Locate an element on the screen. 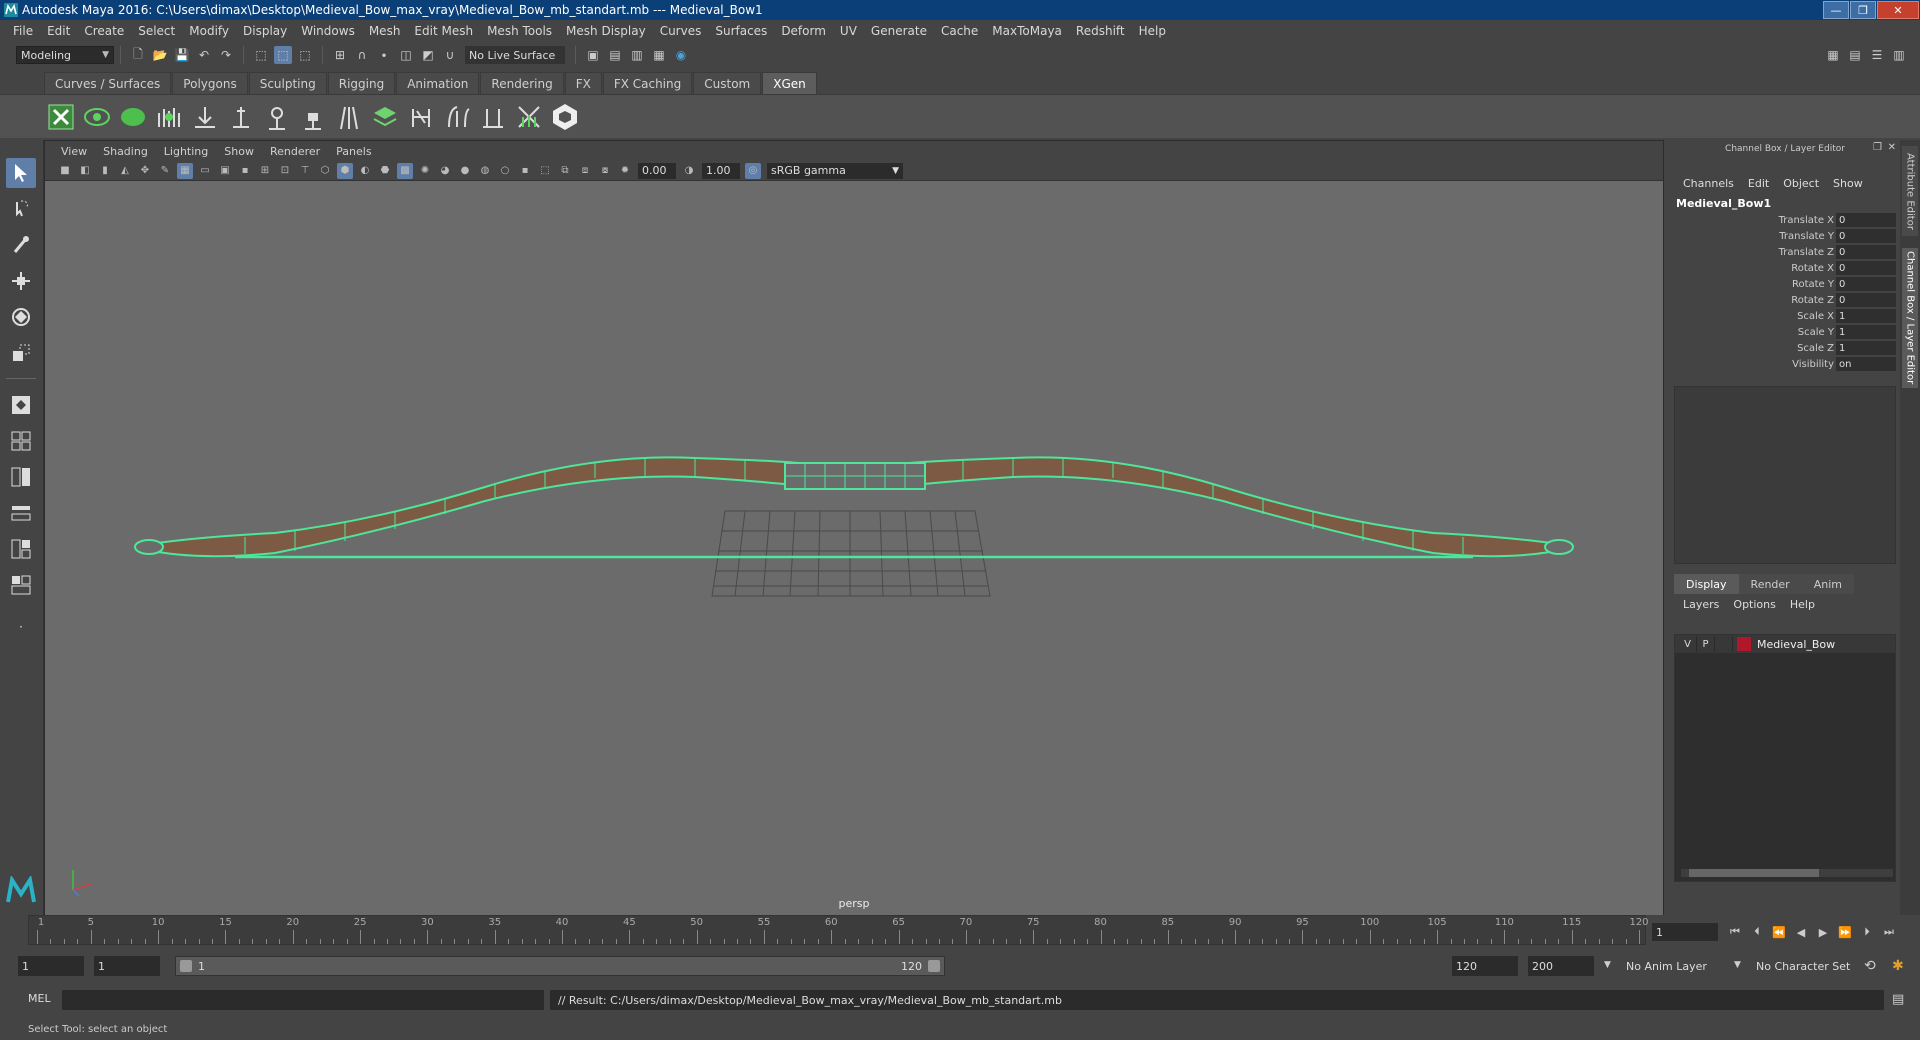 This screenshot has height=1040, width=1920. xgen-rotate-guide-icon is located at coordinates (277, 117).